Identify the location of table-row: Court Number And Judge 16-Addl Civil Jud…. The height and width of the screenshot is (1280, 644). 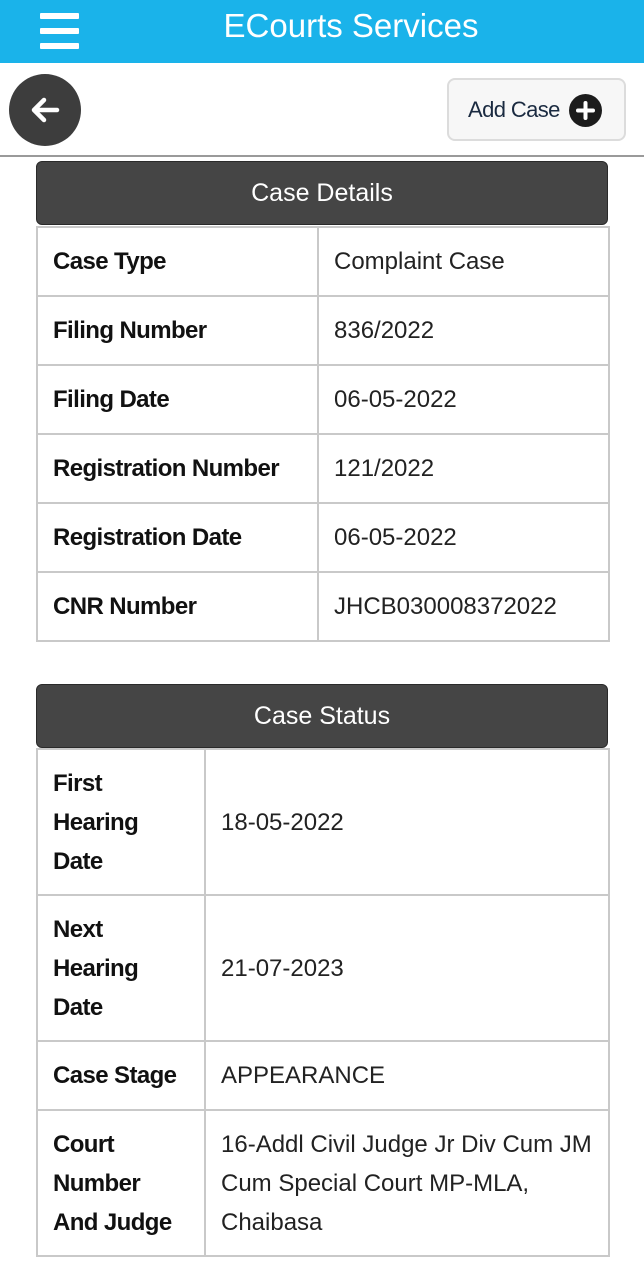
(323, 1183).